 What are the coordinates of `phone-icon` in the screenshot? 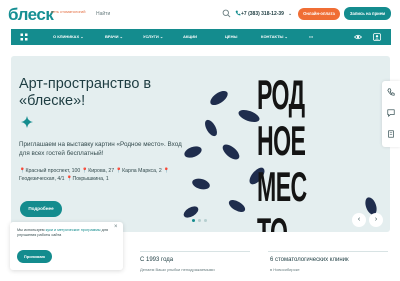 It's located at (391, 92).